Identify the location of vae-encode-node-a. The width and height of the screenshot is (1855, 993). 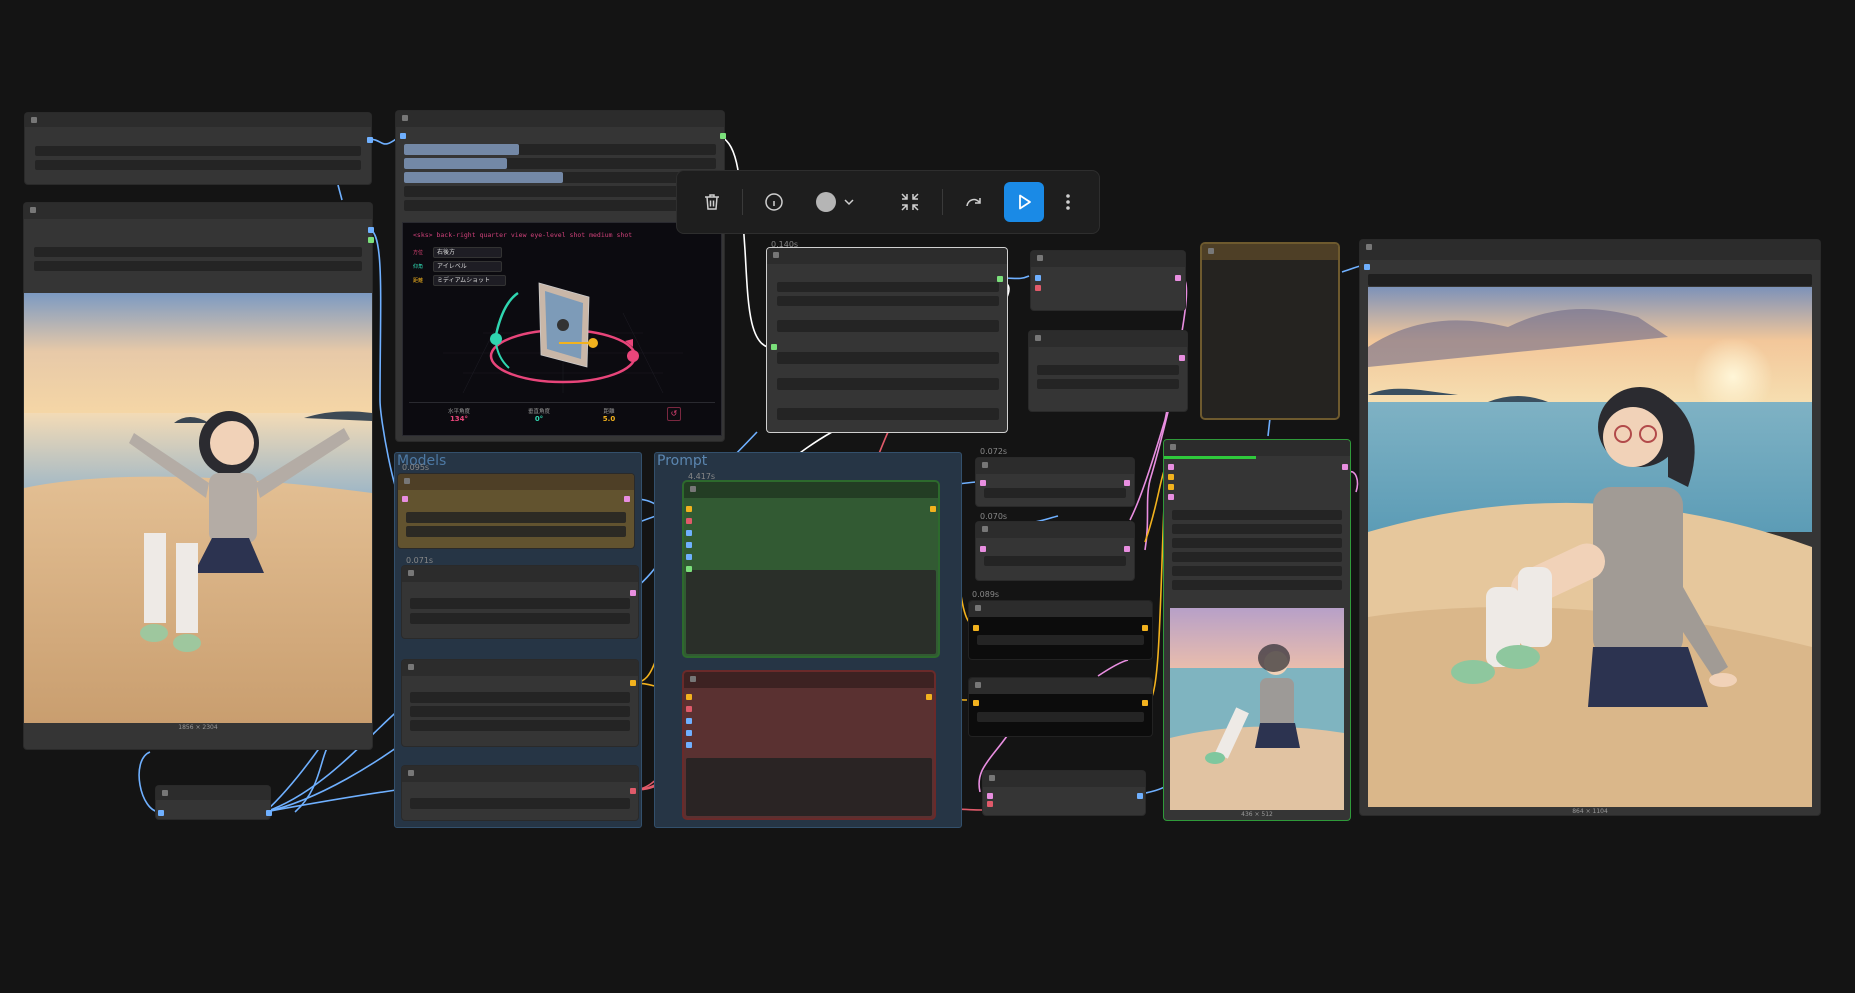
(1055, 482).